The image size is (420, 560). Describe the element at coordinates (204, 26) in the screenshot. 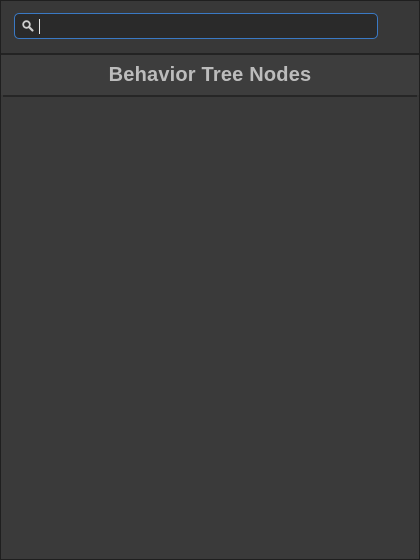

I see `search-input` at that location.